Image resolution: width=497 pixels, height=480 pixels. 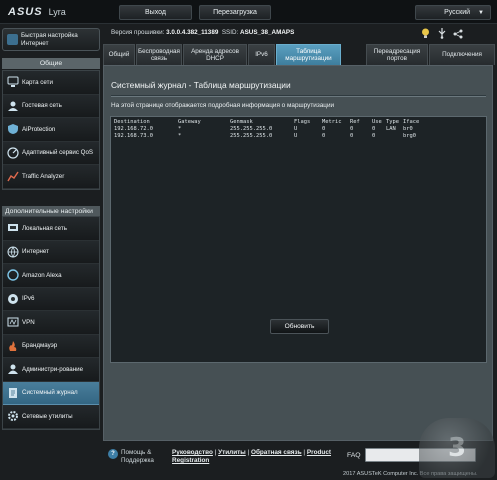 What do you see at coordinates (377, 122) in the screenshot?
I see `column-header: Use` at bounding box center [377, 122].